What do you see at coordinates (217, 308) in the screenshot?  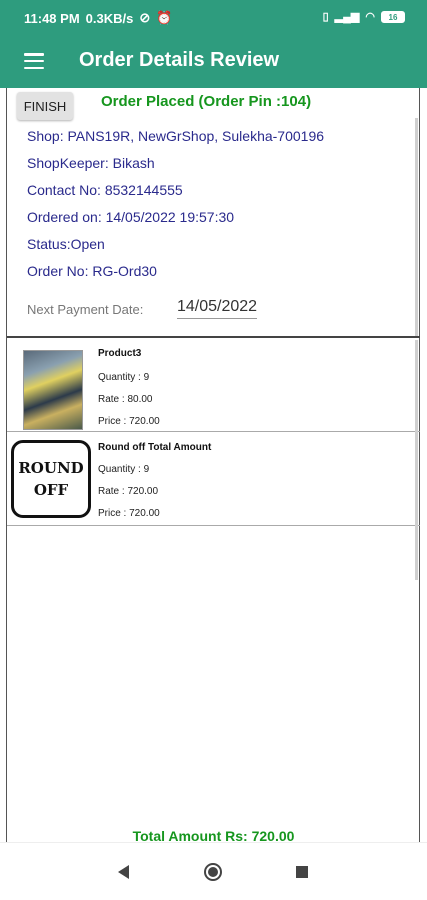 I see `next-payment-date-field: 14/05/2022` at bounding box center [217, 308].